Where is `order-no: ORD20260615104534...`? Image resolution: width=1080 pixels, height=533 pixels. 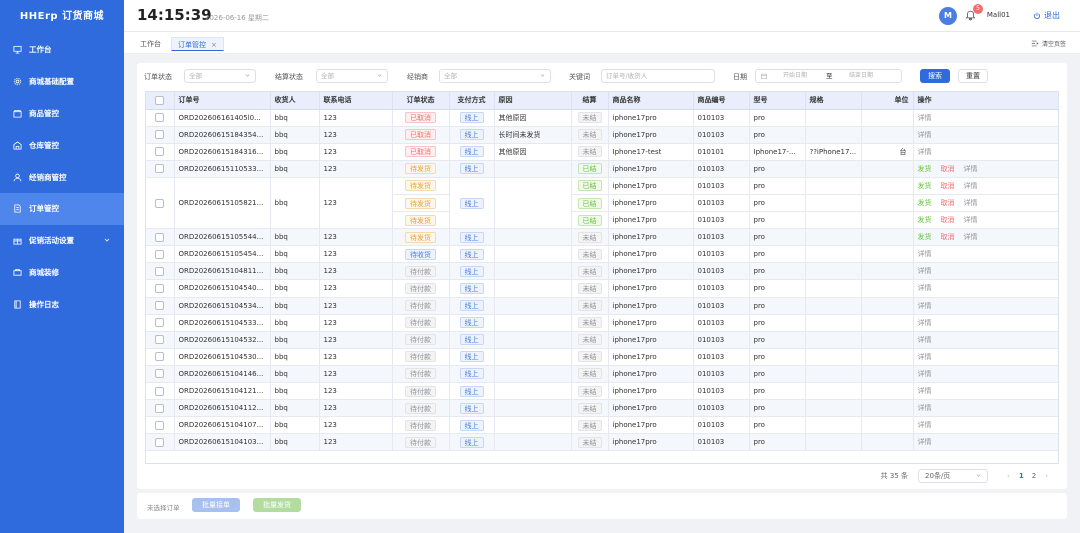 order-no: ORD20260615104534... is located at coordinates (222, 306).